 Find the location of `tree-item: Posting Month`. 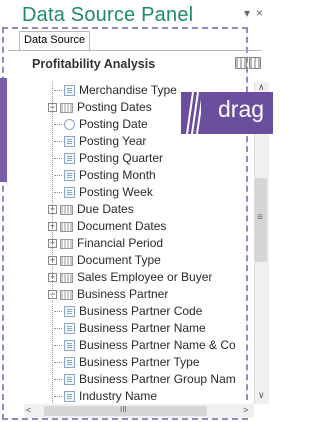

tree-item: Posting Month is located at coordinates (132, 175).